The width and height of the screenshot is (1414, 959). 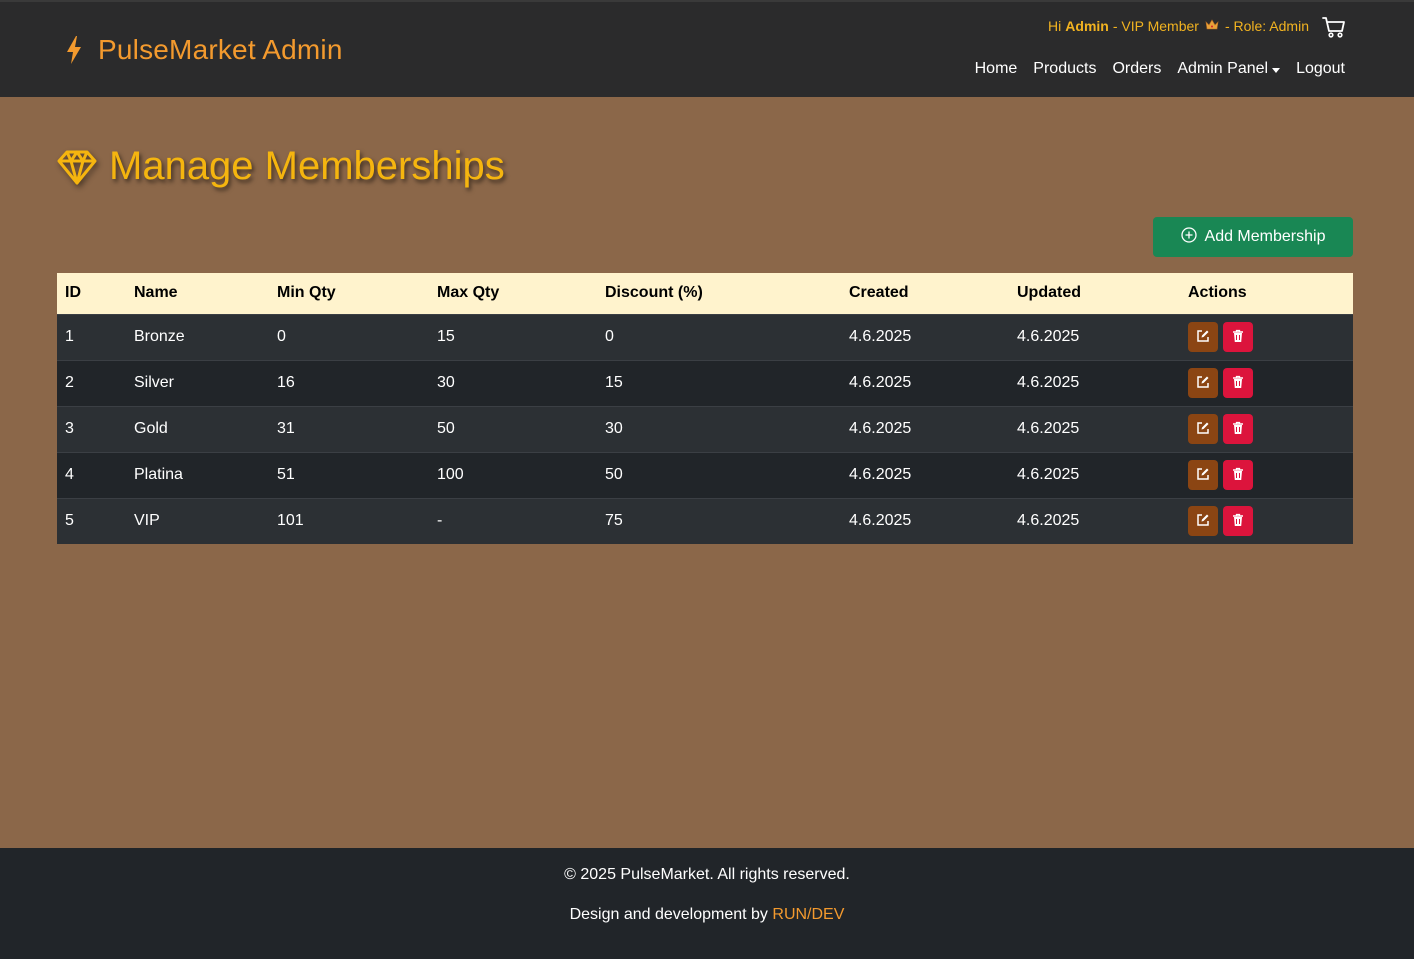 What do you see at coordinates (91, 520) in the screenshot?
I see `cell-id: 5` at bounding box center [91, 520].